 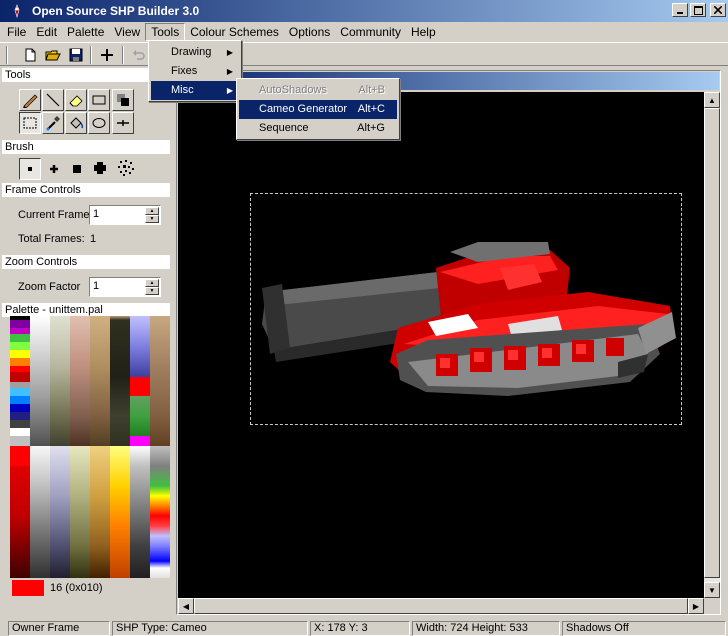 What do you see at coordinates (54, 215) in the screenshot?
I see `current-frame-label: Current Frame` at bounding box center [54, 215].